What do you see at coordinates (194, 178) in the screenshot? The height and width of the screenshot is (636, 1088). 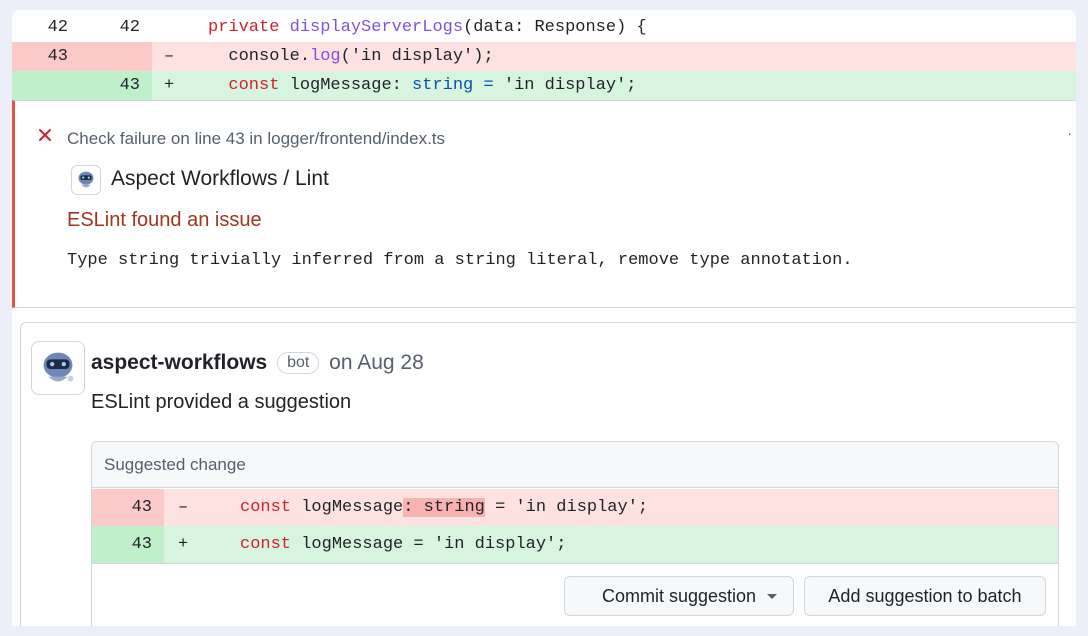 I see `app-name: Aspect Workflows` at bounding box center [194, 178].